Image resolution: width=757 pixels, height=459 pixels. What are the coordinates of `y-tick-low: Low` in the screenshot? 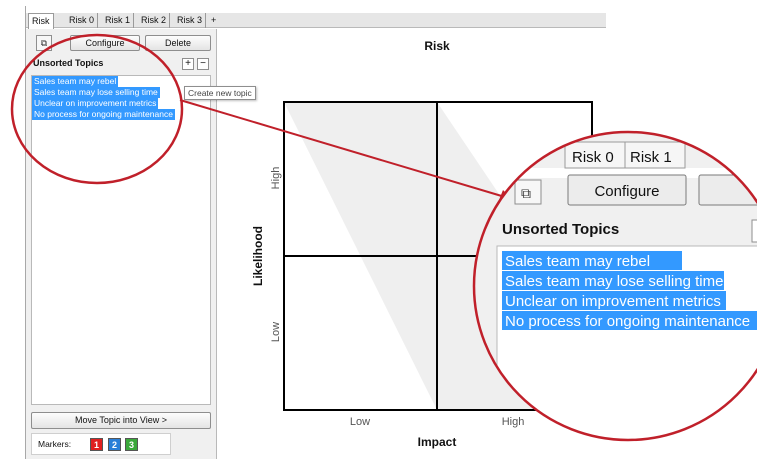 It's located at (276, 332).